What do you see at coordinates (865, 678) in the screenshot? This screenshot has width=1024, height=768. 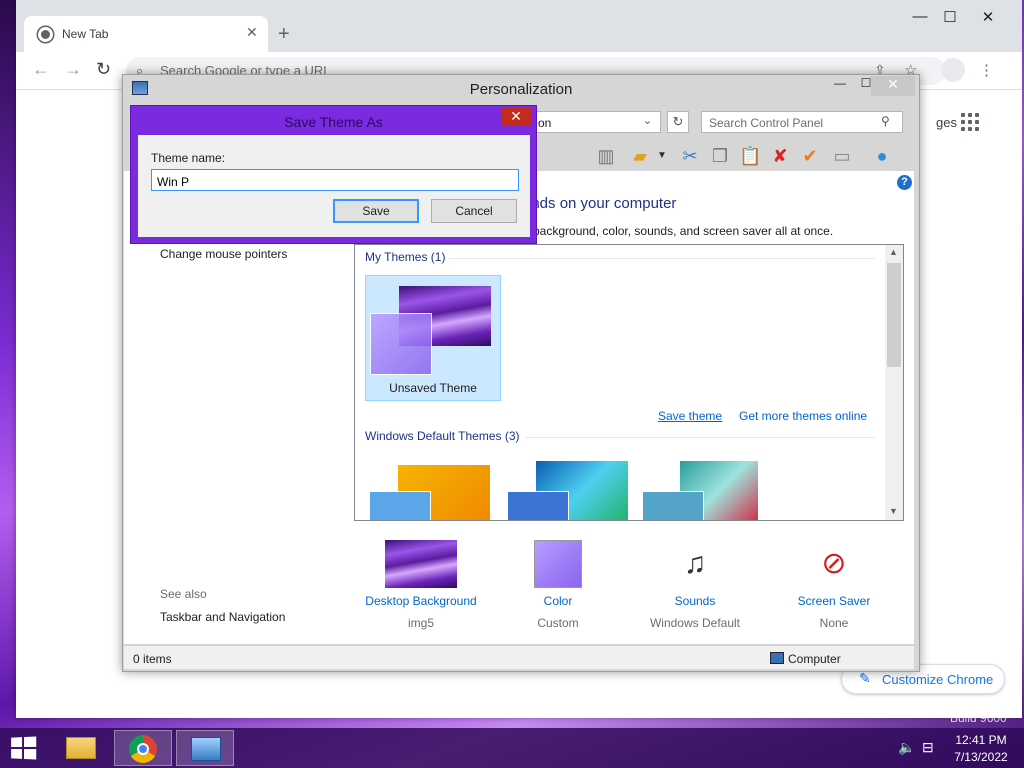 I see `pencil-icon: ✎` at bounding box center [865, 678].